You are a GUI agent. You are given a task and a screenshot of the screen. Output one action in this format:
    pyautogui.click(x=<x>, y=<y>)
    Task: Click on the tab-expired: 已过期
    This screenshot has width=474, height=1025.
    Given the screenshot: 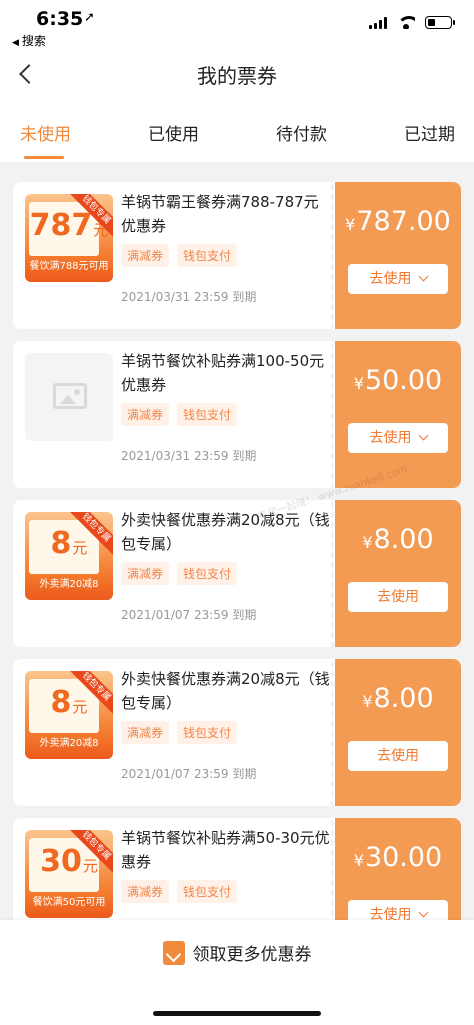 What is the action you would take?
    pyautogui.click(x=429, y=132)
    